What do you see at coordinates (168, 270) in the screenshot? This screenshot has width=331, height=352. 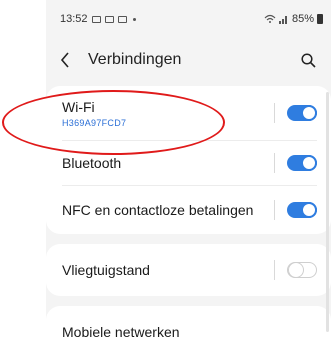 I see `airplane-texts: Vliegtuigstand` at bounding box center [168, 270].